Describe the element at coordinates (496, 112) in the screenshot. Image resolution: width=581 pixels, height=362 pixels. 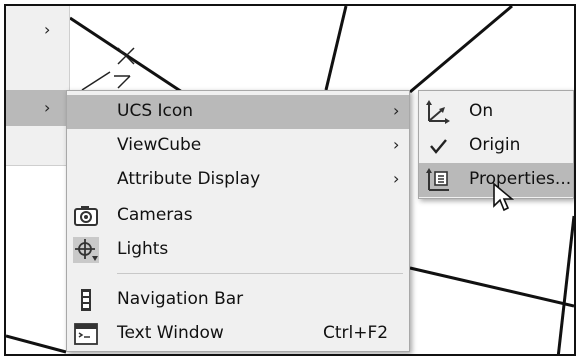
I see `submenu-item-on: On` at that location.